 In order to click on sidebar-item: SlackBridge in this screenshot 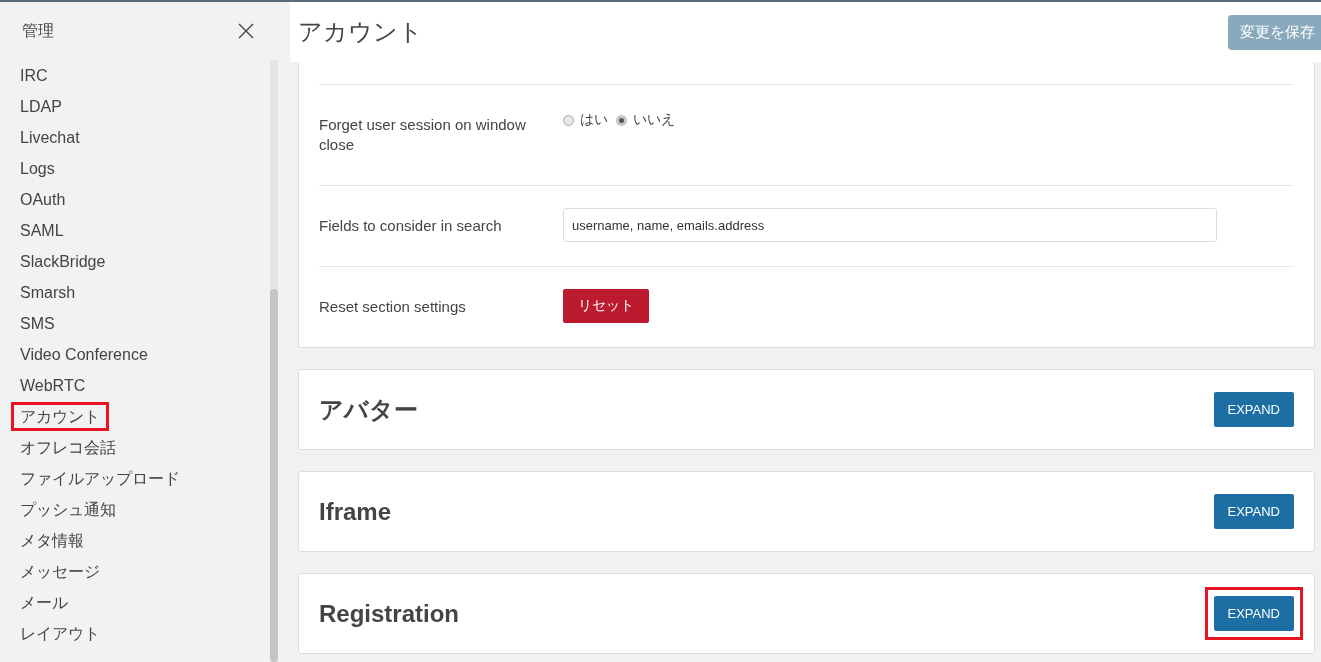, I will do `click(63, 261)`.